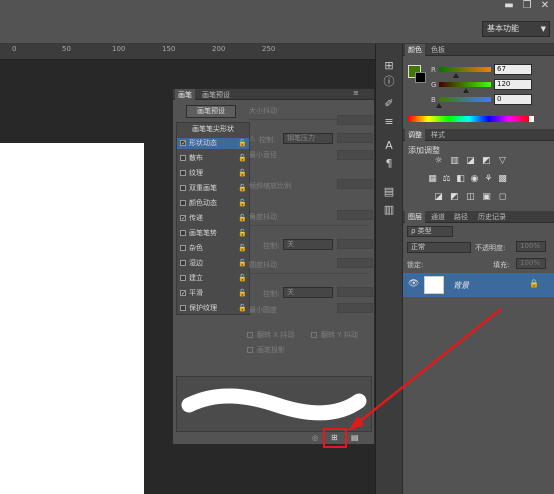  Describe the element at coordinates (425, 369) in the screenshot. I see `annotation-arrow` at that location.